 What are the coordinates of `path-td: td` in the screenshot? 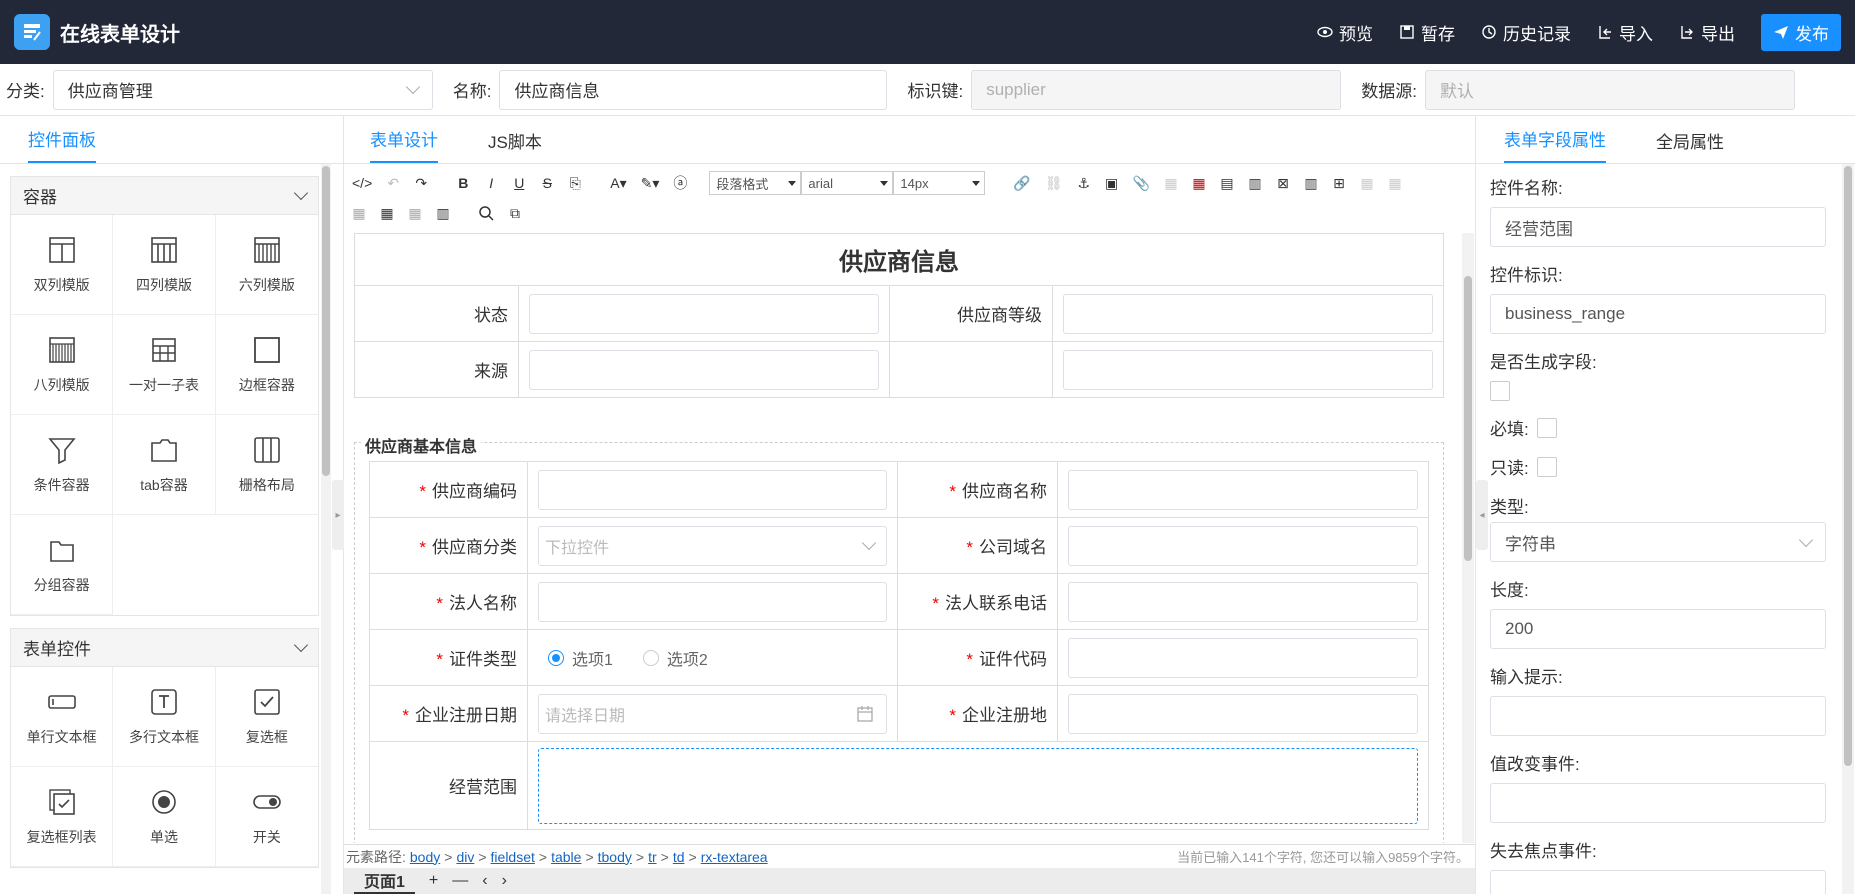 It's located at (679, 857).